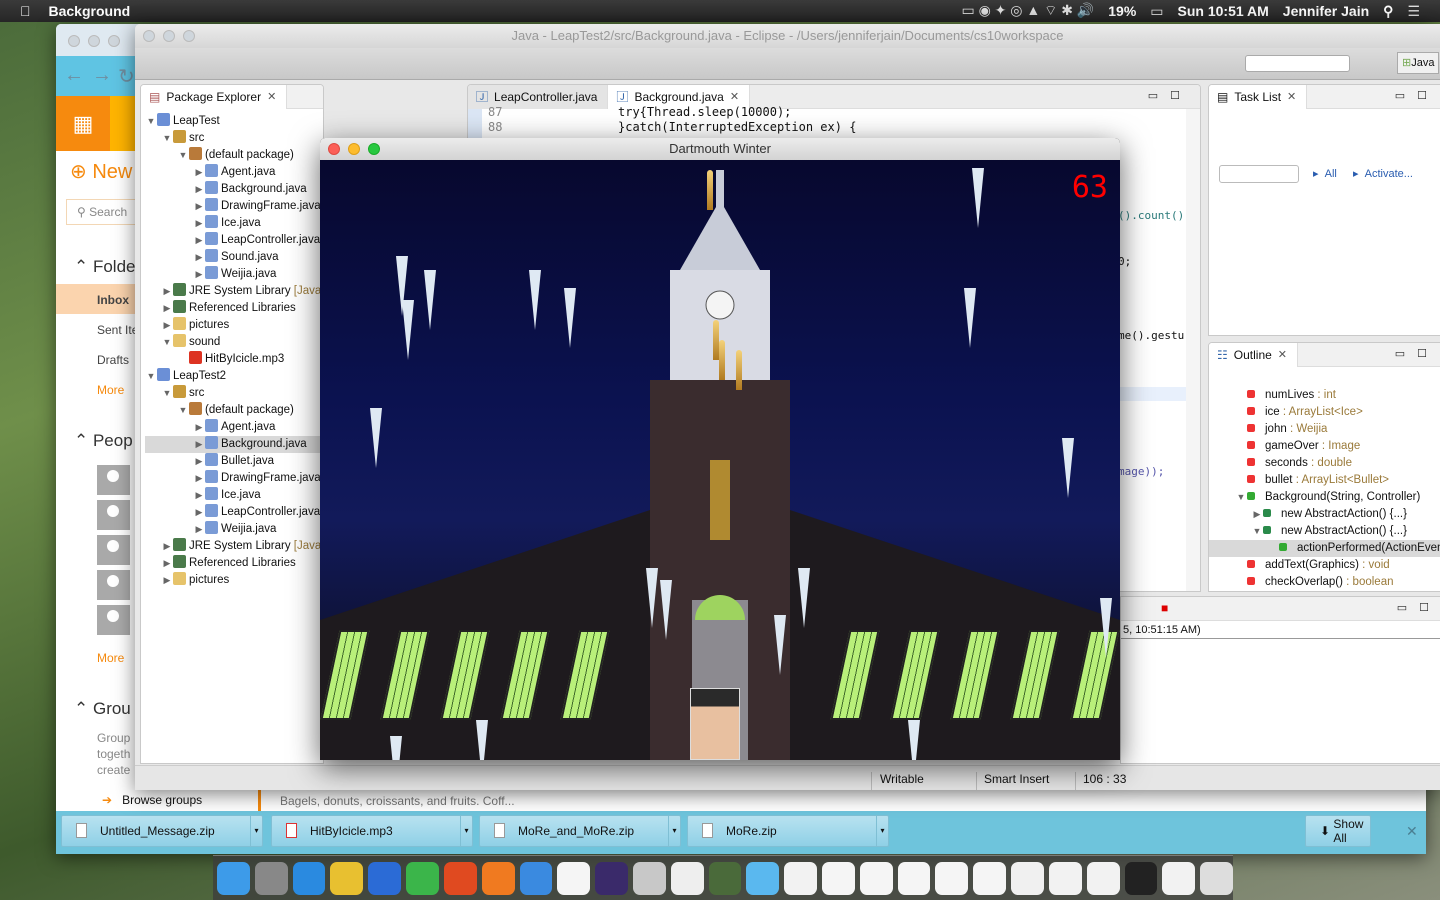  Describe the element at coordinates (110, 390) in the screenshot. I see `folders-more-link: More` at that location.